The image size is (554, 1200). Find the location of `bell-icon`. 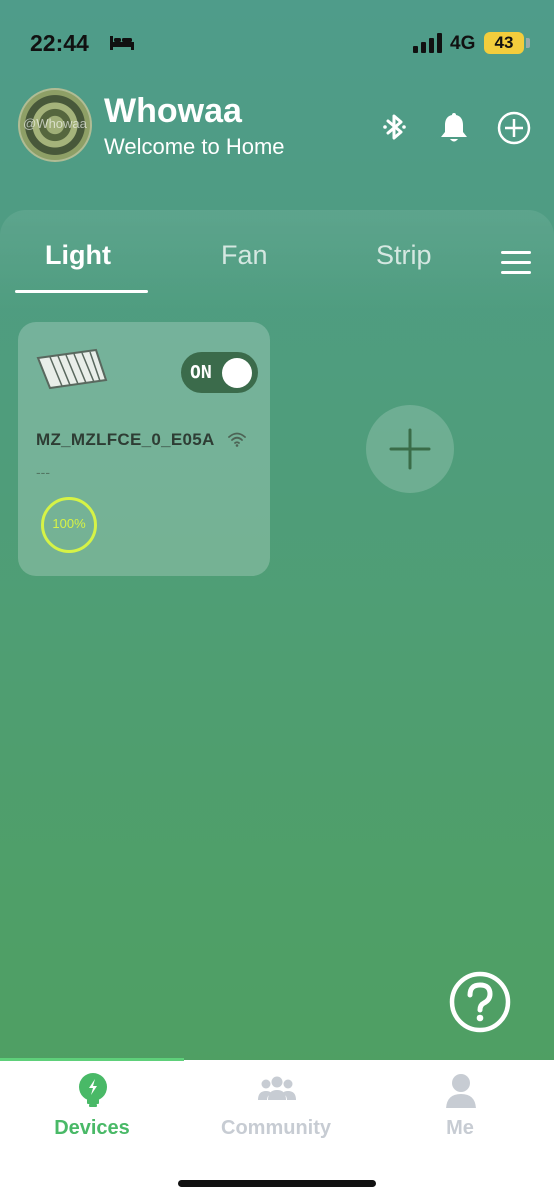

bell-icon is located at coordinates (454, 128).